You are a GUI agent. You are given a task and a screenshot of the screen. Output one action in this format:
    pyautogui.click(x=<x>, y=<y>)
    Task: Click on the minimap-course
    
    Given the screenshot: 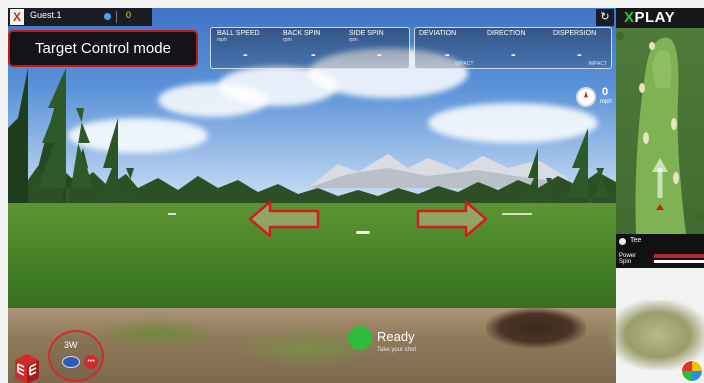 What is the action you would take?
    pyautogui.click(x=660, y=133)
    